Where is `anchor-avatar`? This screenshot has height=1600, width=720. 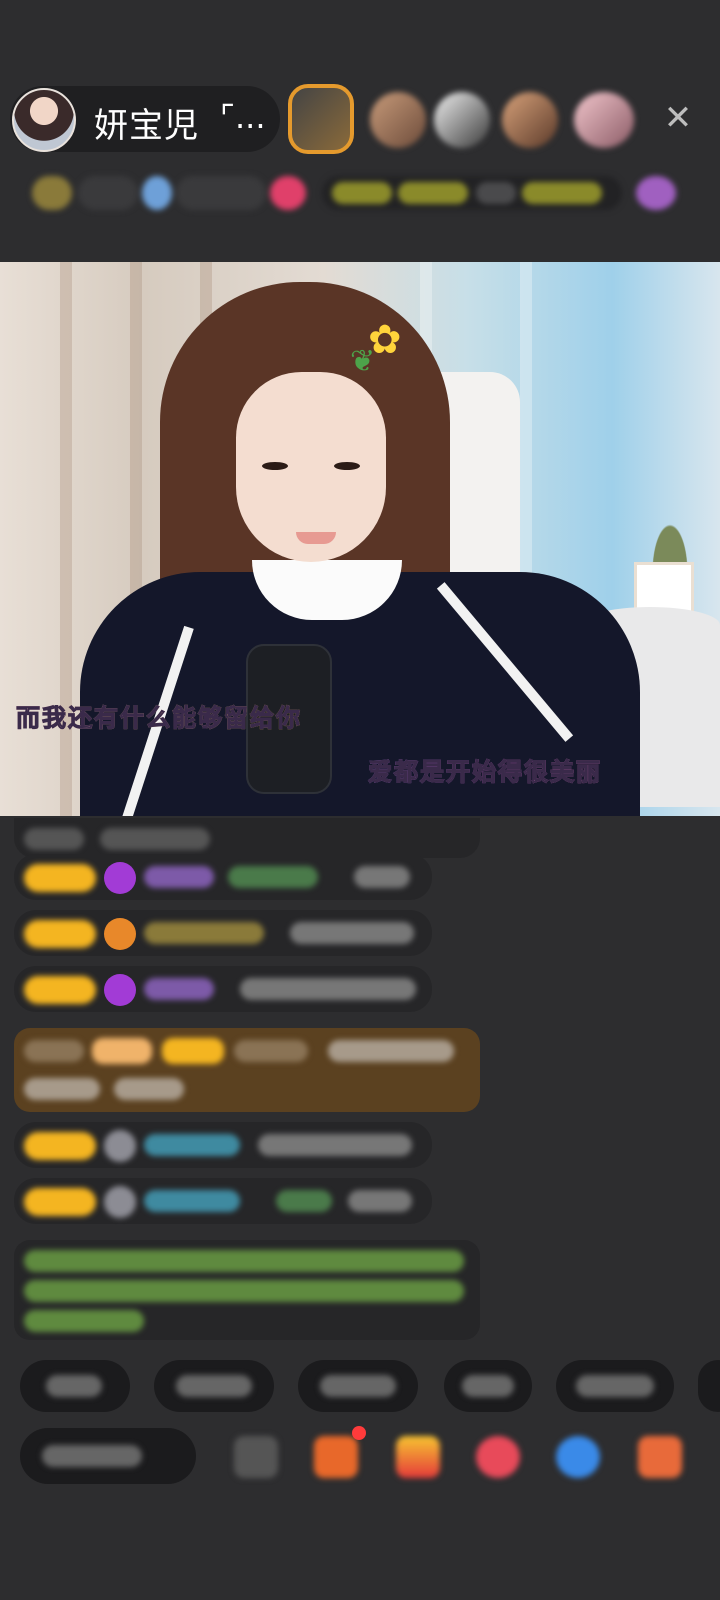
anchor-avatar is located at coordinates (44, 120).